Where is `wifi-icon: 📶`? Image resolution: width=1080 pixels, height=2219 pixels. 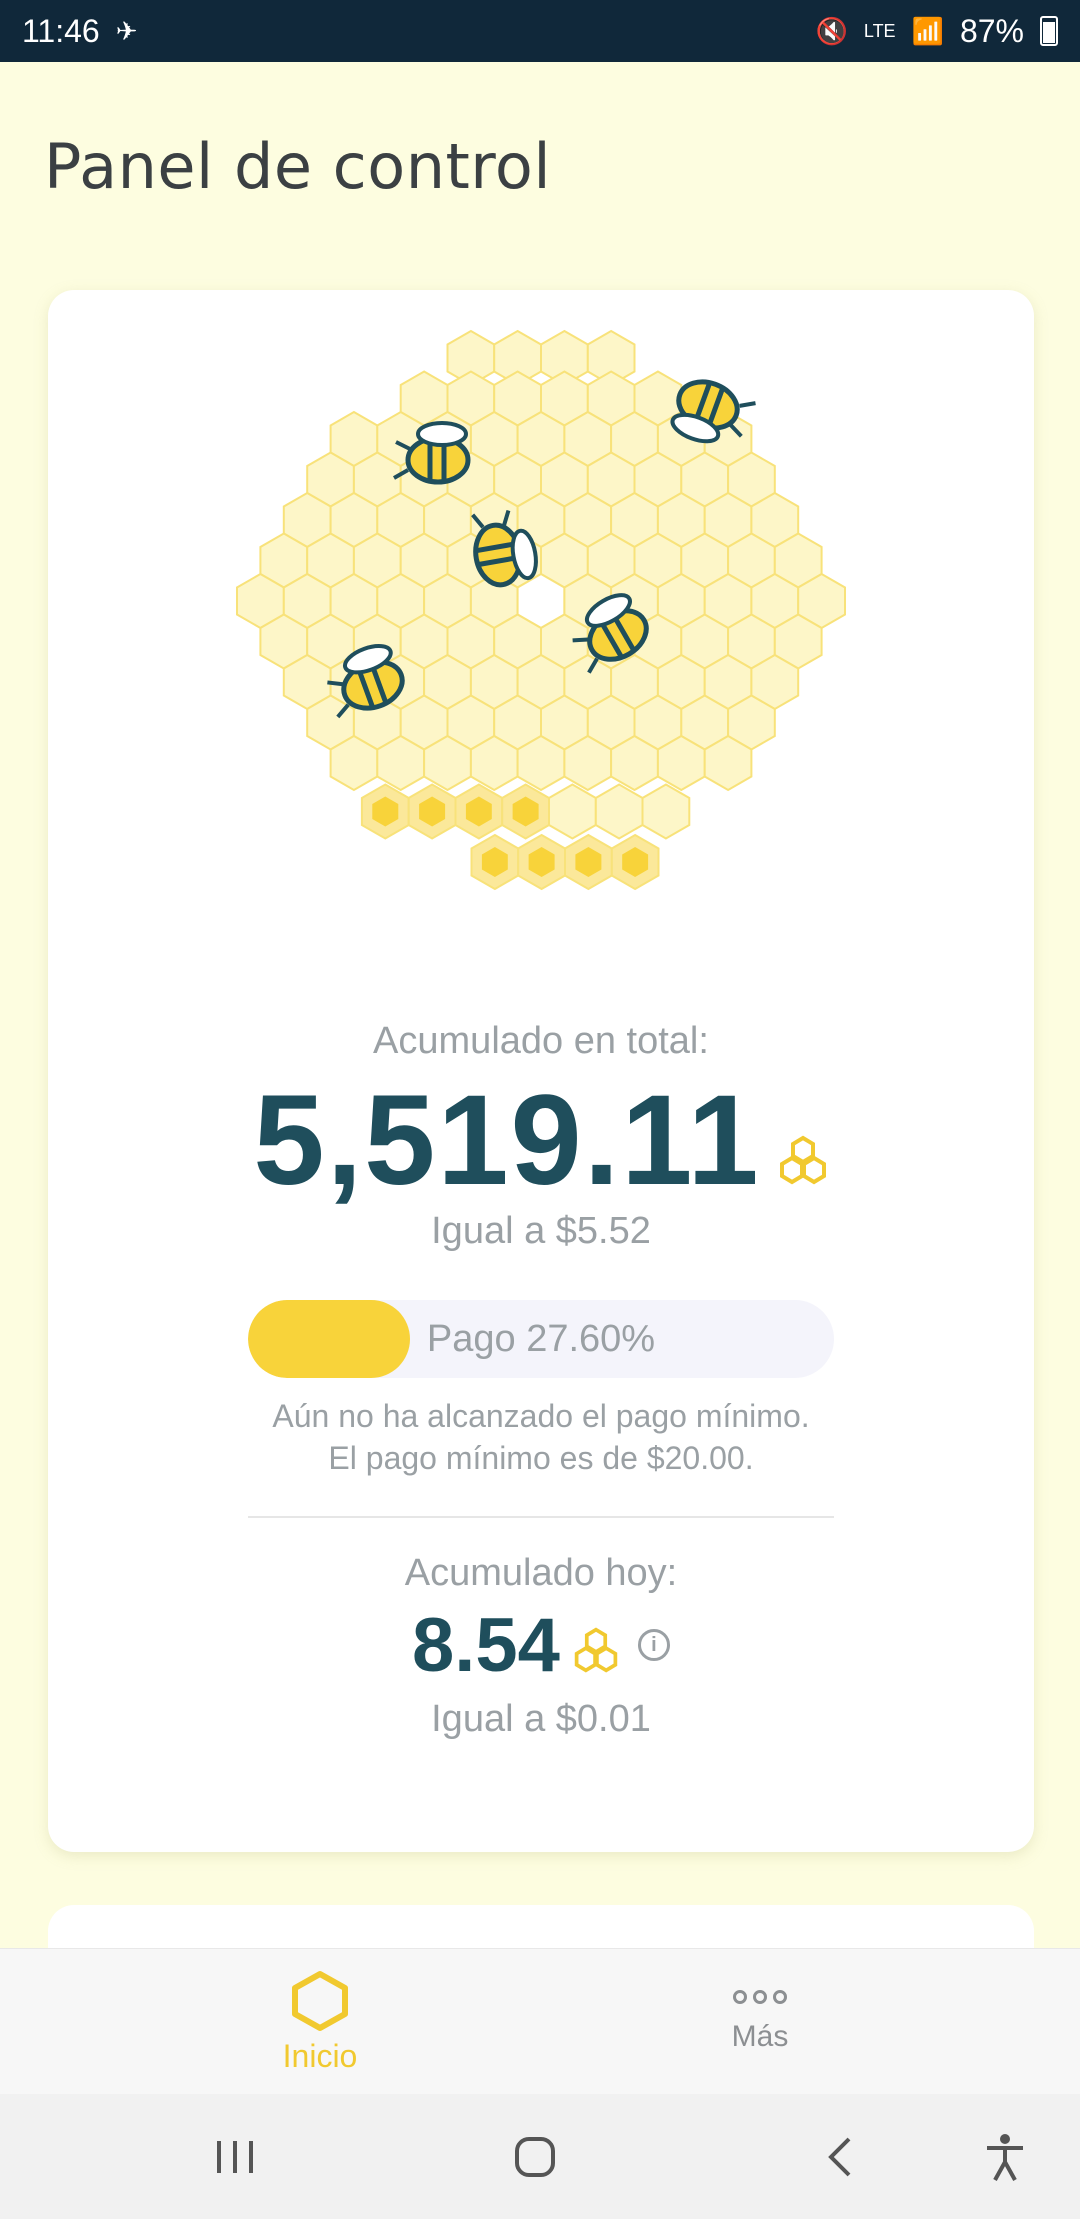
wifi-icon: 📶 is located at coordinates (927, 30).